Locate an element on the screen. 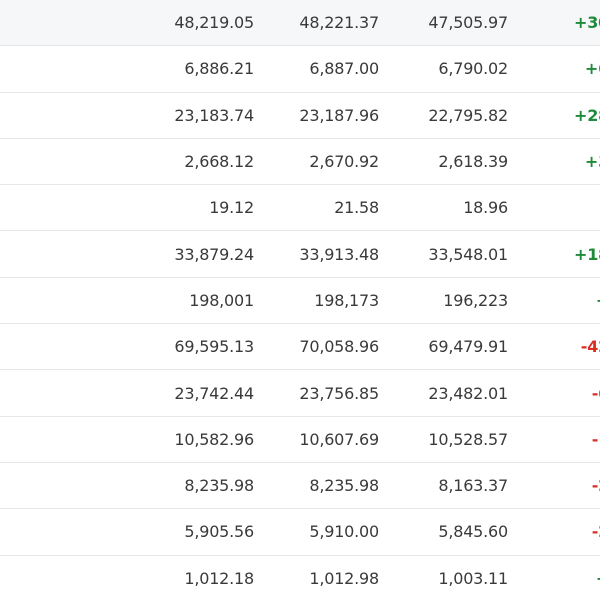  price-cell: 23,742.44 is located at coordinates (214, 393).